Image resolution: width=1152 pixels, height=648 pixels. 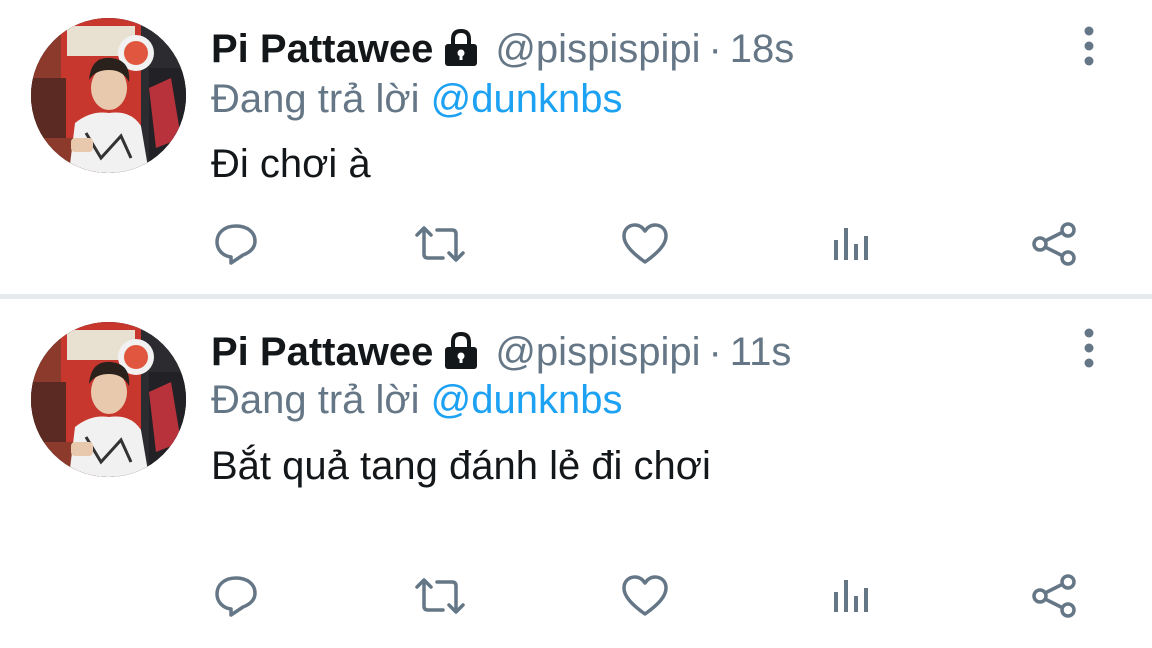 I want to click on timestamp: 11s, so click(x=761, y=352).